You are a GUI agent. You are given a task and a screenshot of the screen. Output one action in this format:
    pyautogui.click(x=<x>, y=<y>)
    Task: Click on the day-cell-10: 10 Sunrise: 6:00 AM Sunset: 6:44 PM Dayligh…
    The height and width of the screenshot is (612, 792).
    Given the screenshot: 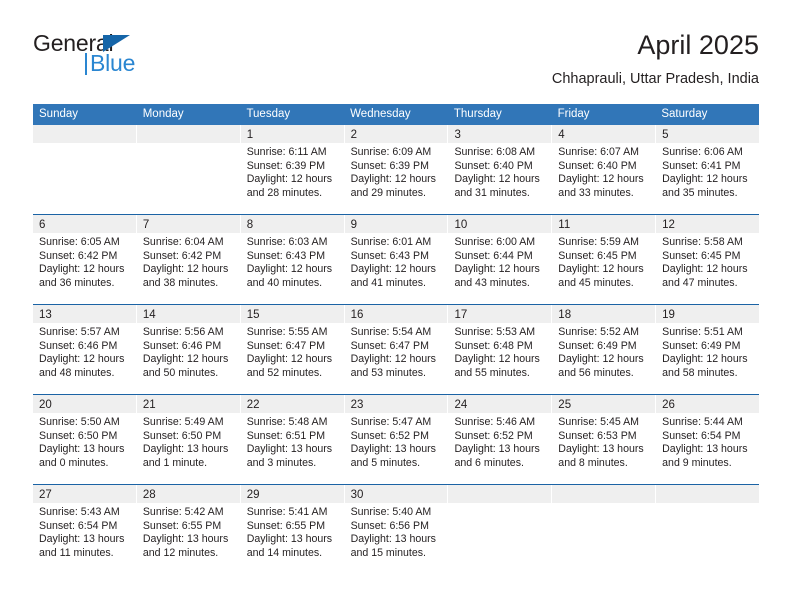 What is the action you would take?
    pyautogui.click(x=500, y=259)
    